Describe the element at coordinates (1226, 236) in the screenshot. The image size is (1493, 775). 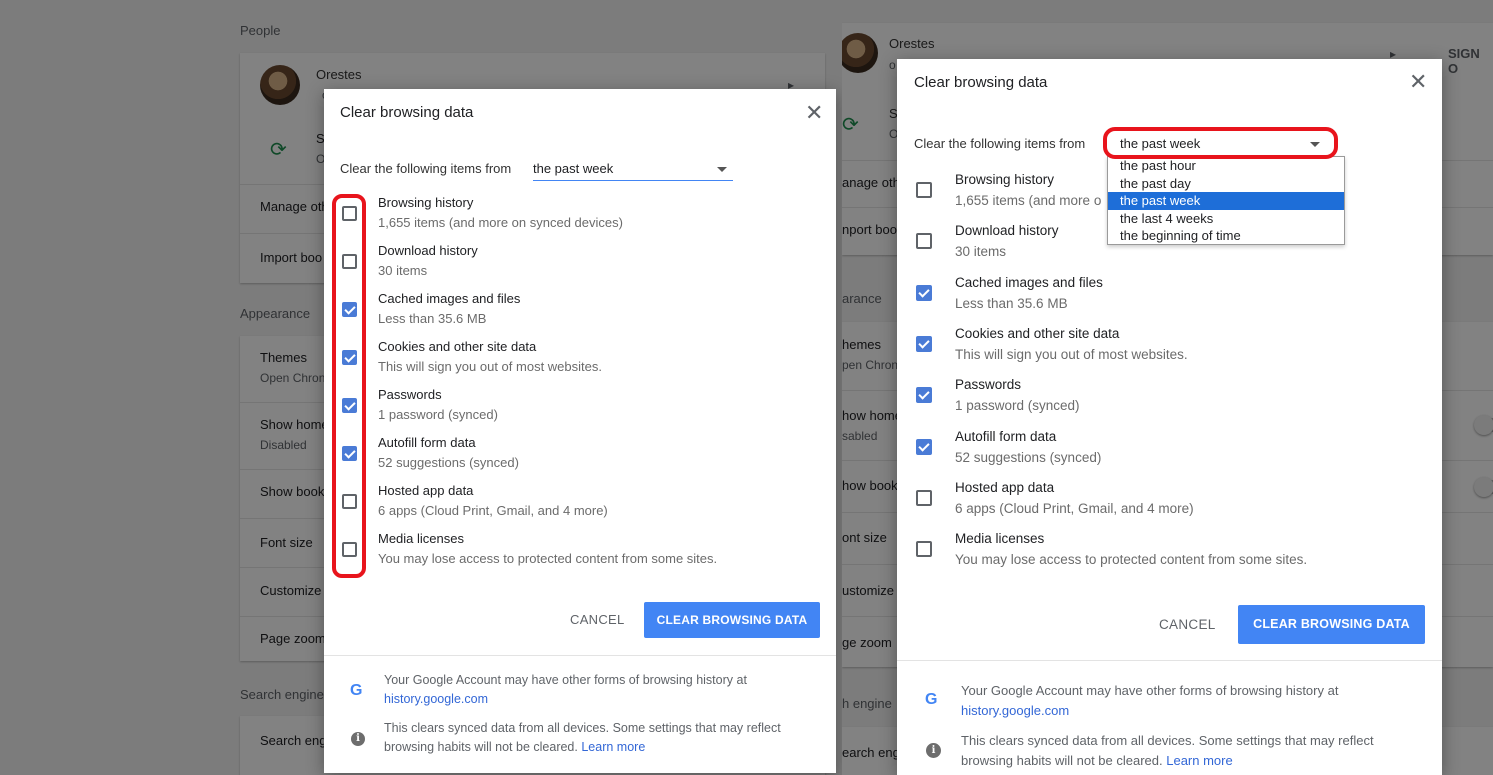
I see `option-beginning-of-time: the beginning of time` at that location.